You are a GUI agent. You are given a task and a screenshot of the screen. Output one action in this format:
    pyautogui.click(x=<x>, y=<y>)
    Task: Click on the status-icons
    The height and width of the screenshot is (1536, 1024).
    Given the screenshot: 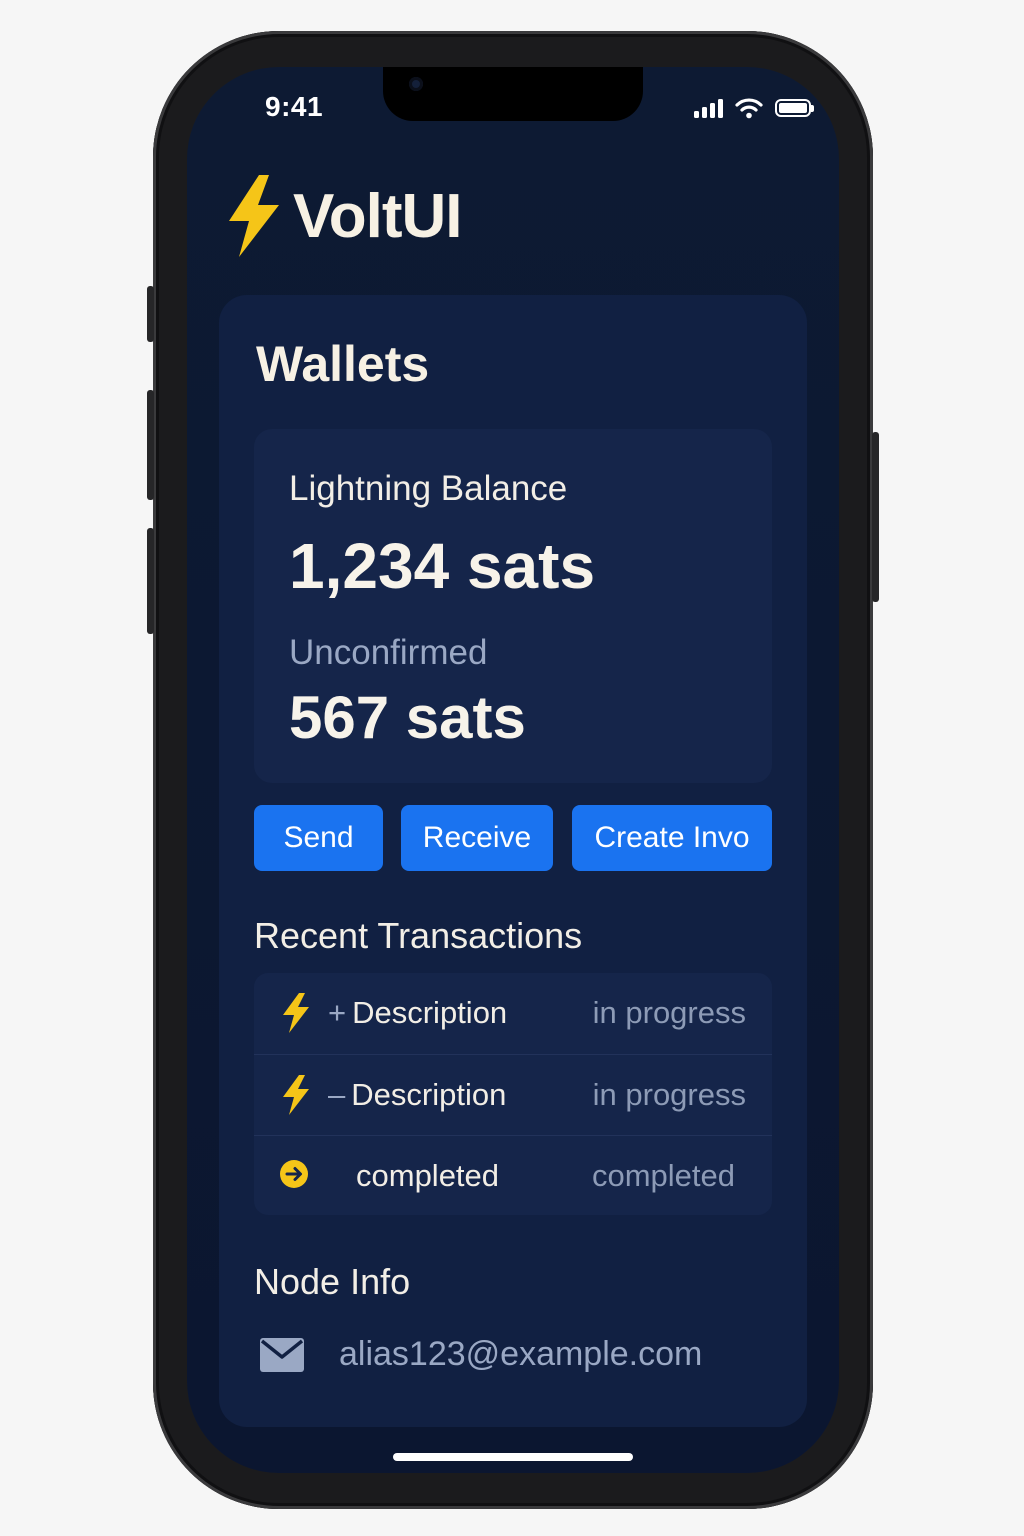 What is the action you would take?
    pyautogui.click(x=754, y=108)
    